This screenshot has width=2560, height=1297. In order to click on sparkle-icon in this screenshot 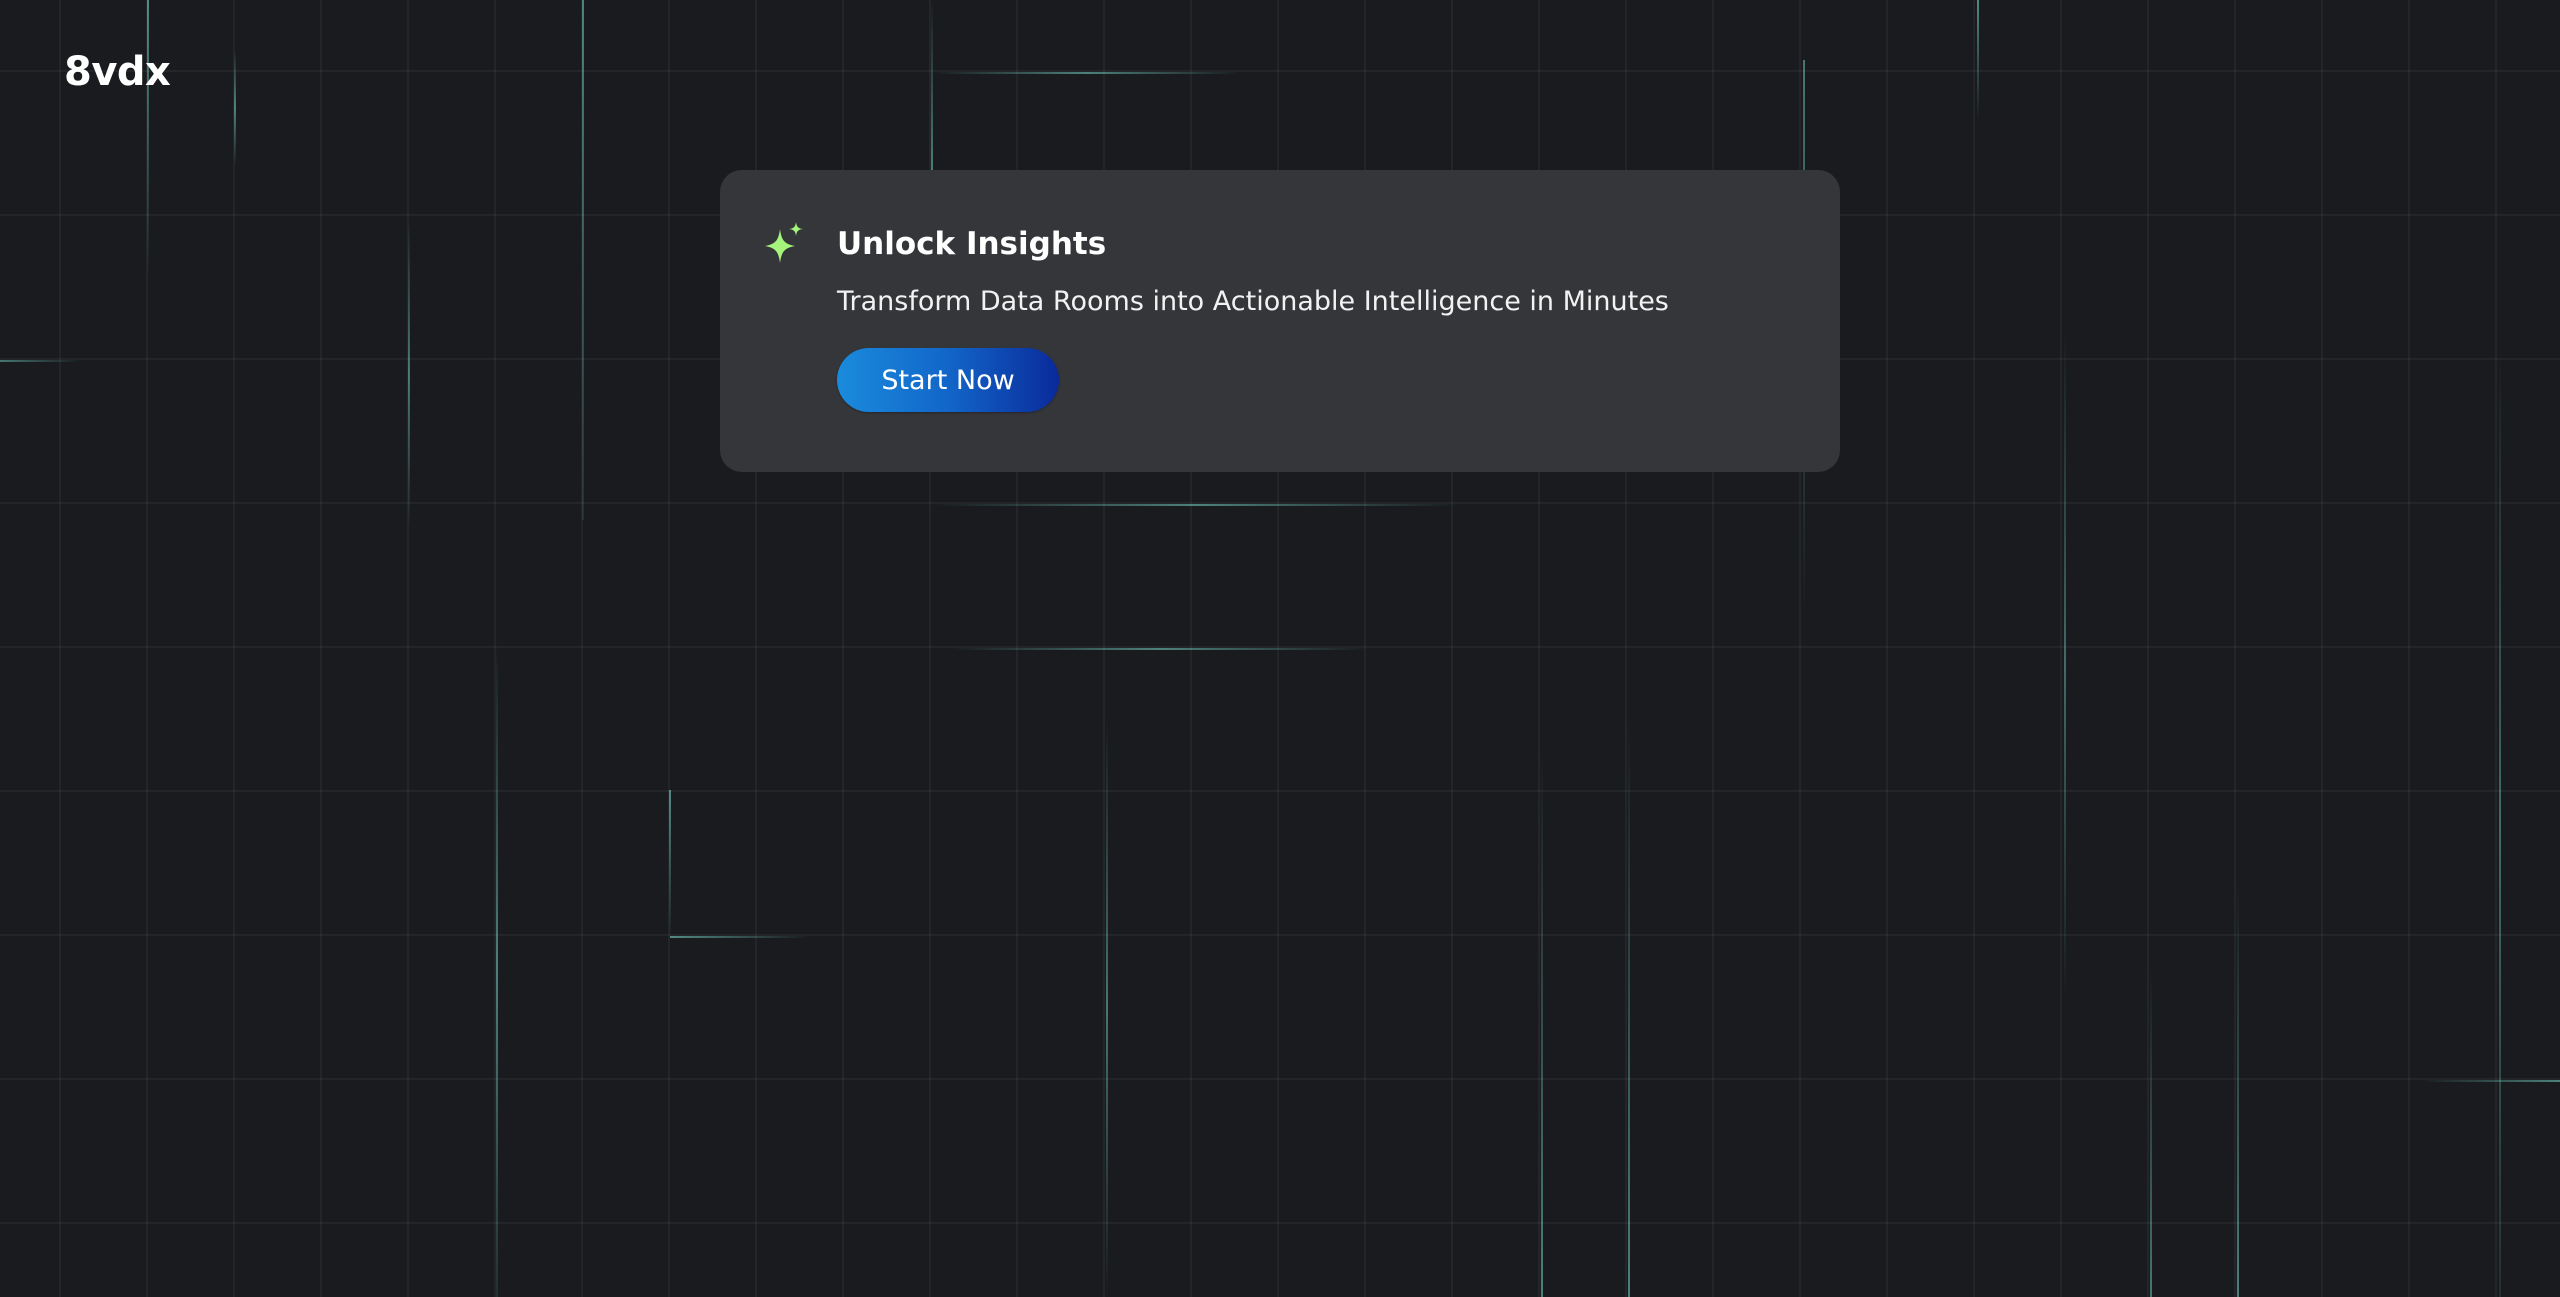, I will do `click(784, 244)`.